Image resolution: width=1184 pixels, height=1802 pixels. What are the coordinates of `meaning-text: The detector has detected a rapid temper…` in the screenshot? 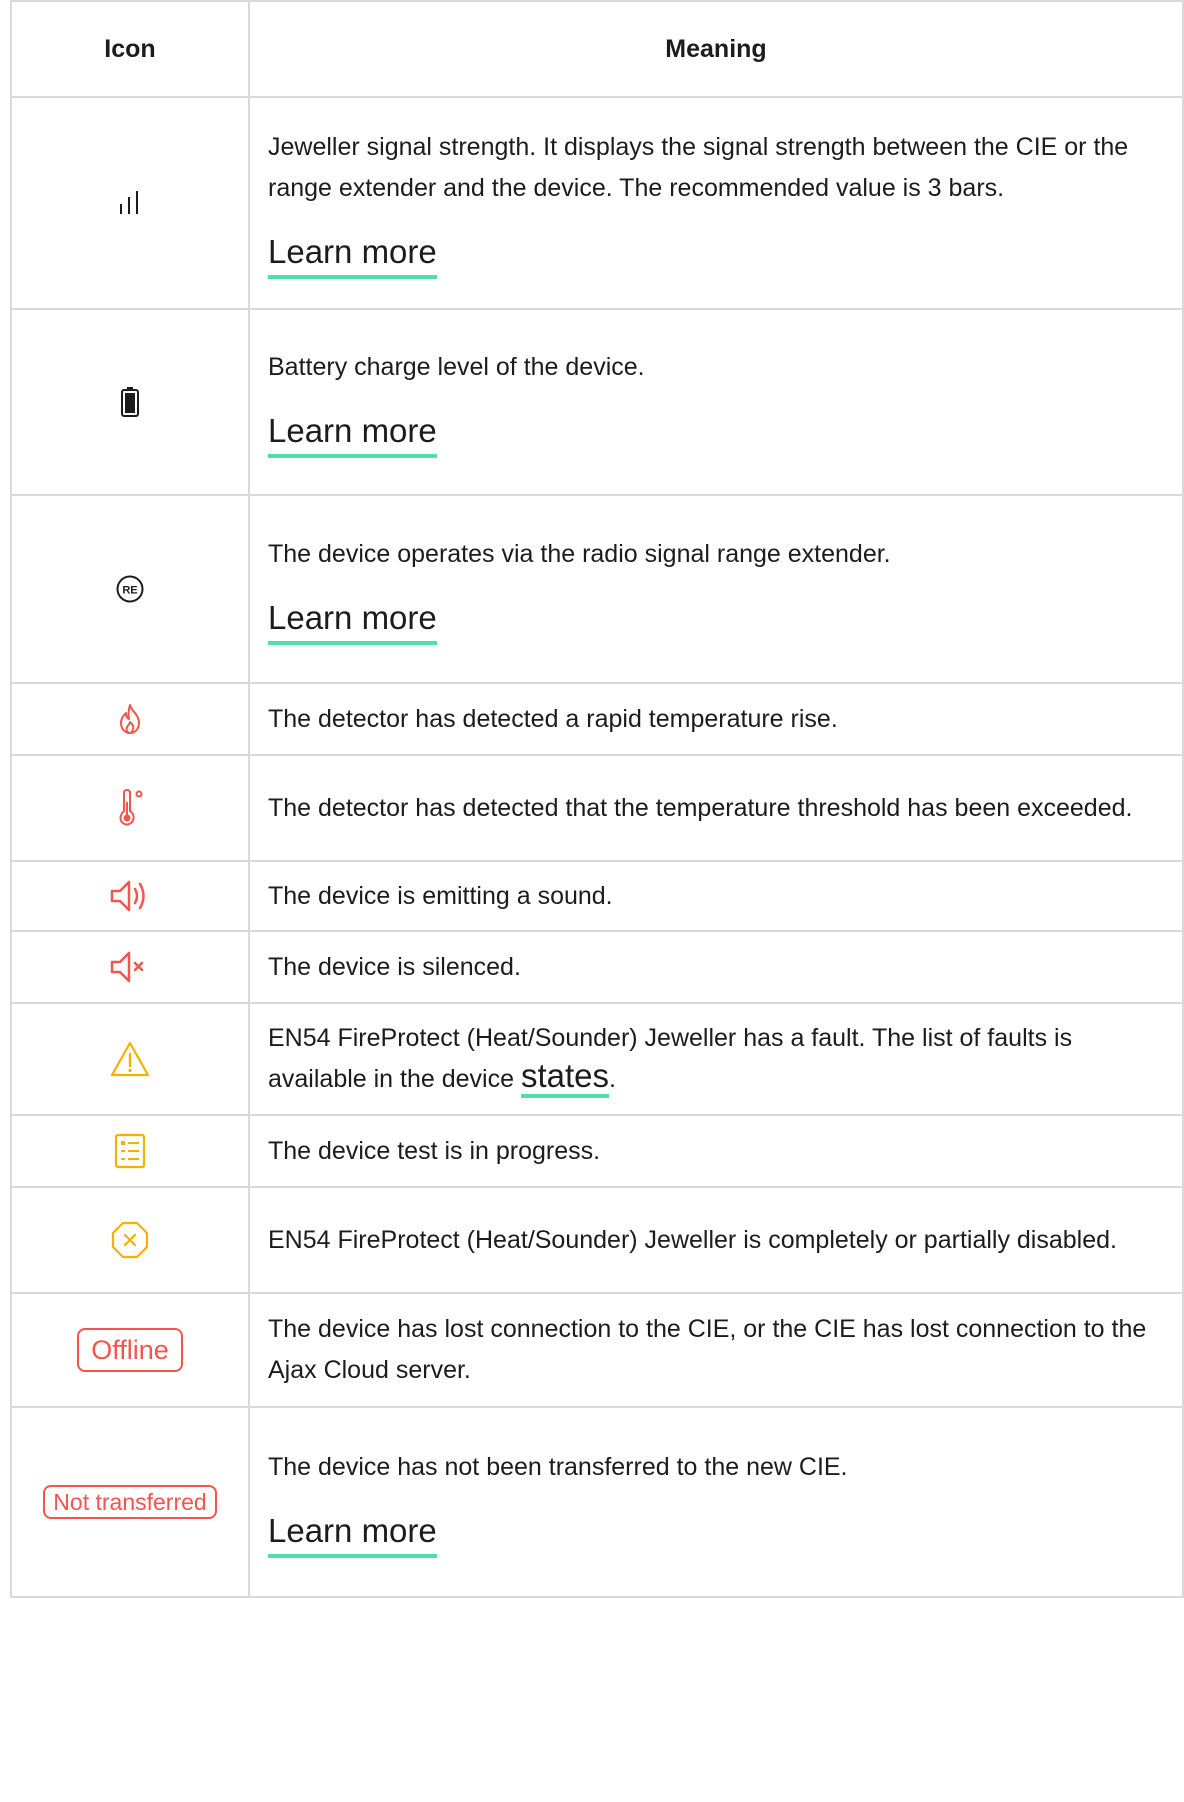 It's located at (553, 718).